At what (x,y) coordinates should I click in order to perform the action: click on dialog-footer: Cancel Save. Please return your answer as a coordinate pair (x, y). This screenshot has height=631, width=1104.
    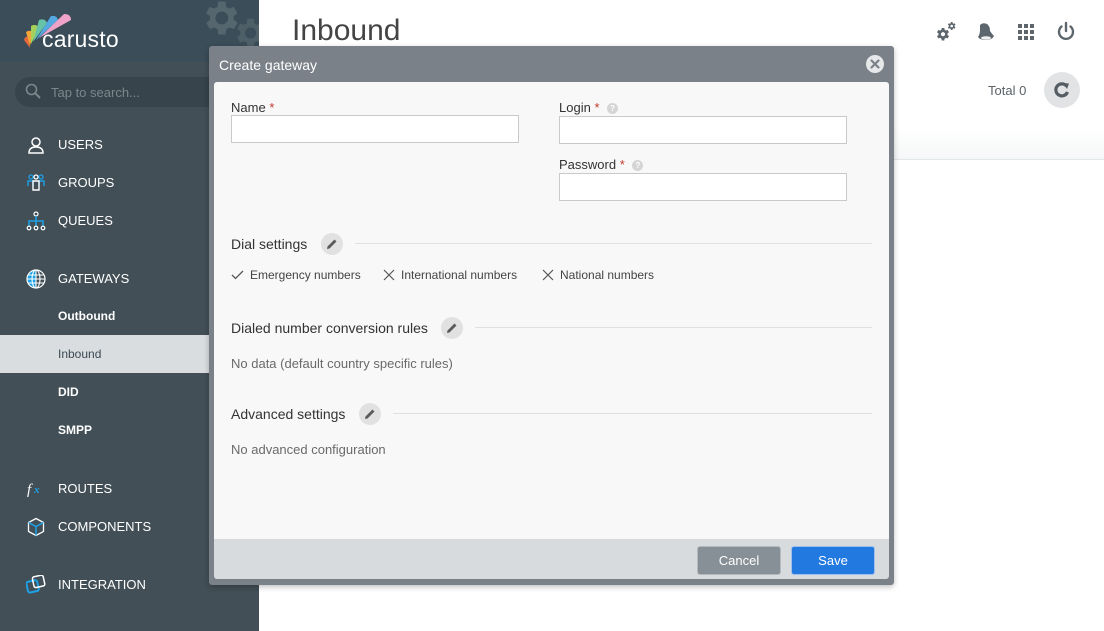
    Looking at the image, I should click on (551, 559).